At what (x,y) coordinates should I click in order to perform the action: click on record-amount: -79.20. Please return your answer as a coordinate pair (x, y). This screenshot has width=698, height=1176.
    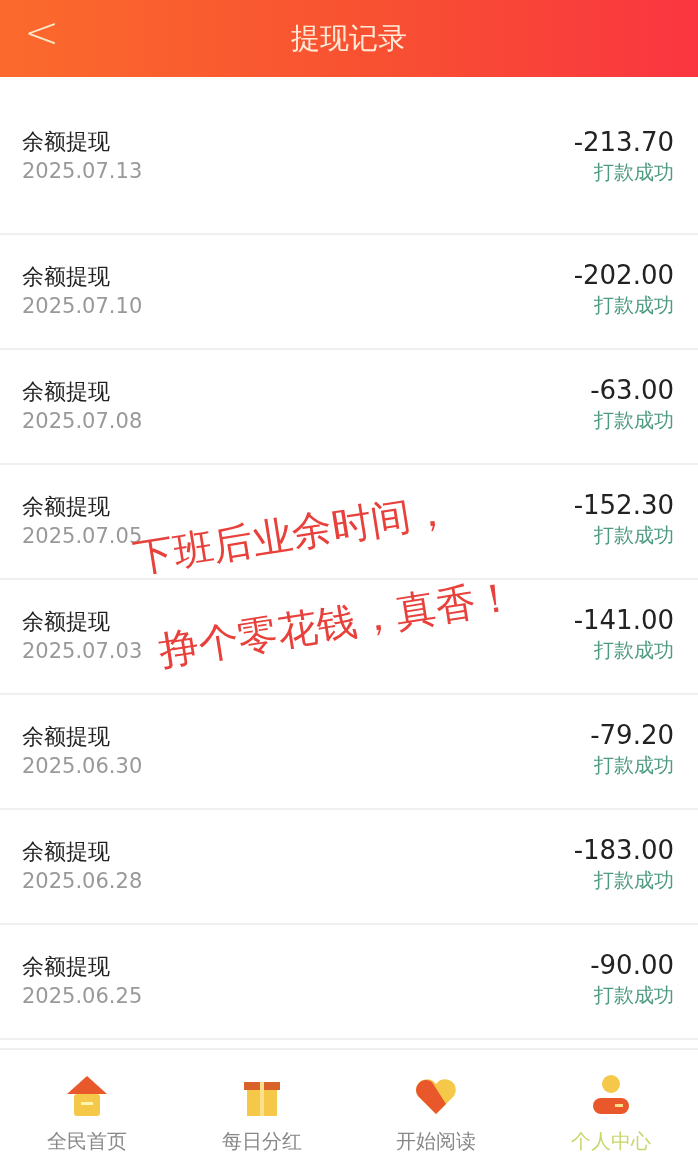
    Looking at the image, I should click on (632, 735).